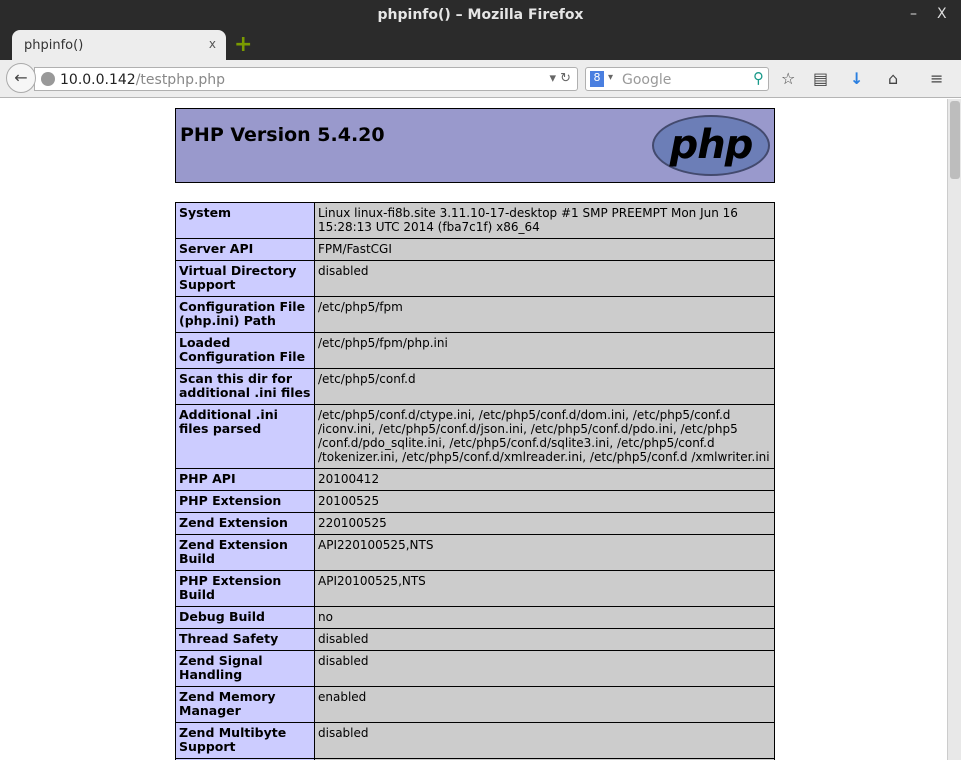 This screenshot has height=760, width=961. I want to click on row-label: Server API, so click(245, 249).